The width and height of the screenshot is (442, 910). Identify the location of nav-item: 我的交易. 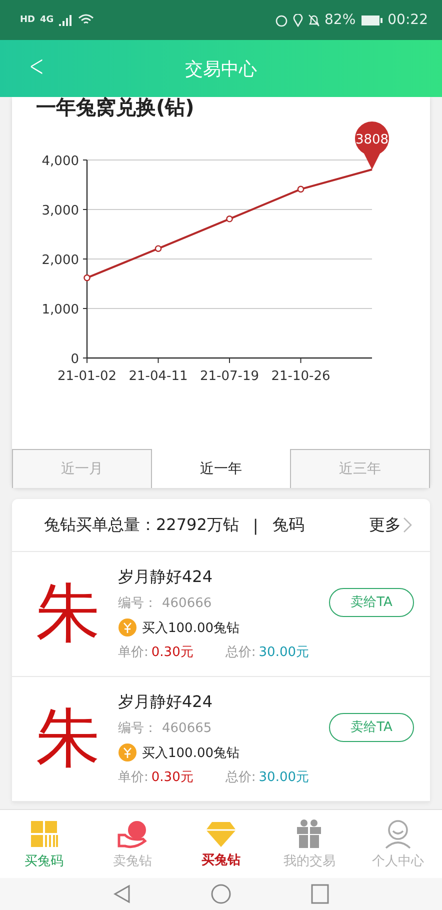
(309, 844).